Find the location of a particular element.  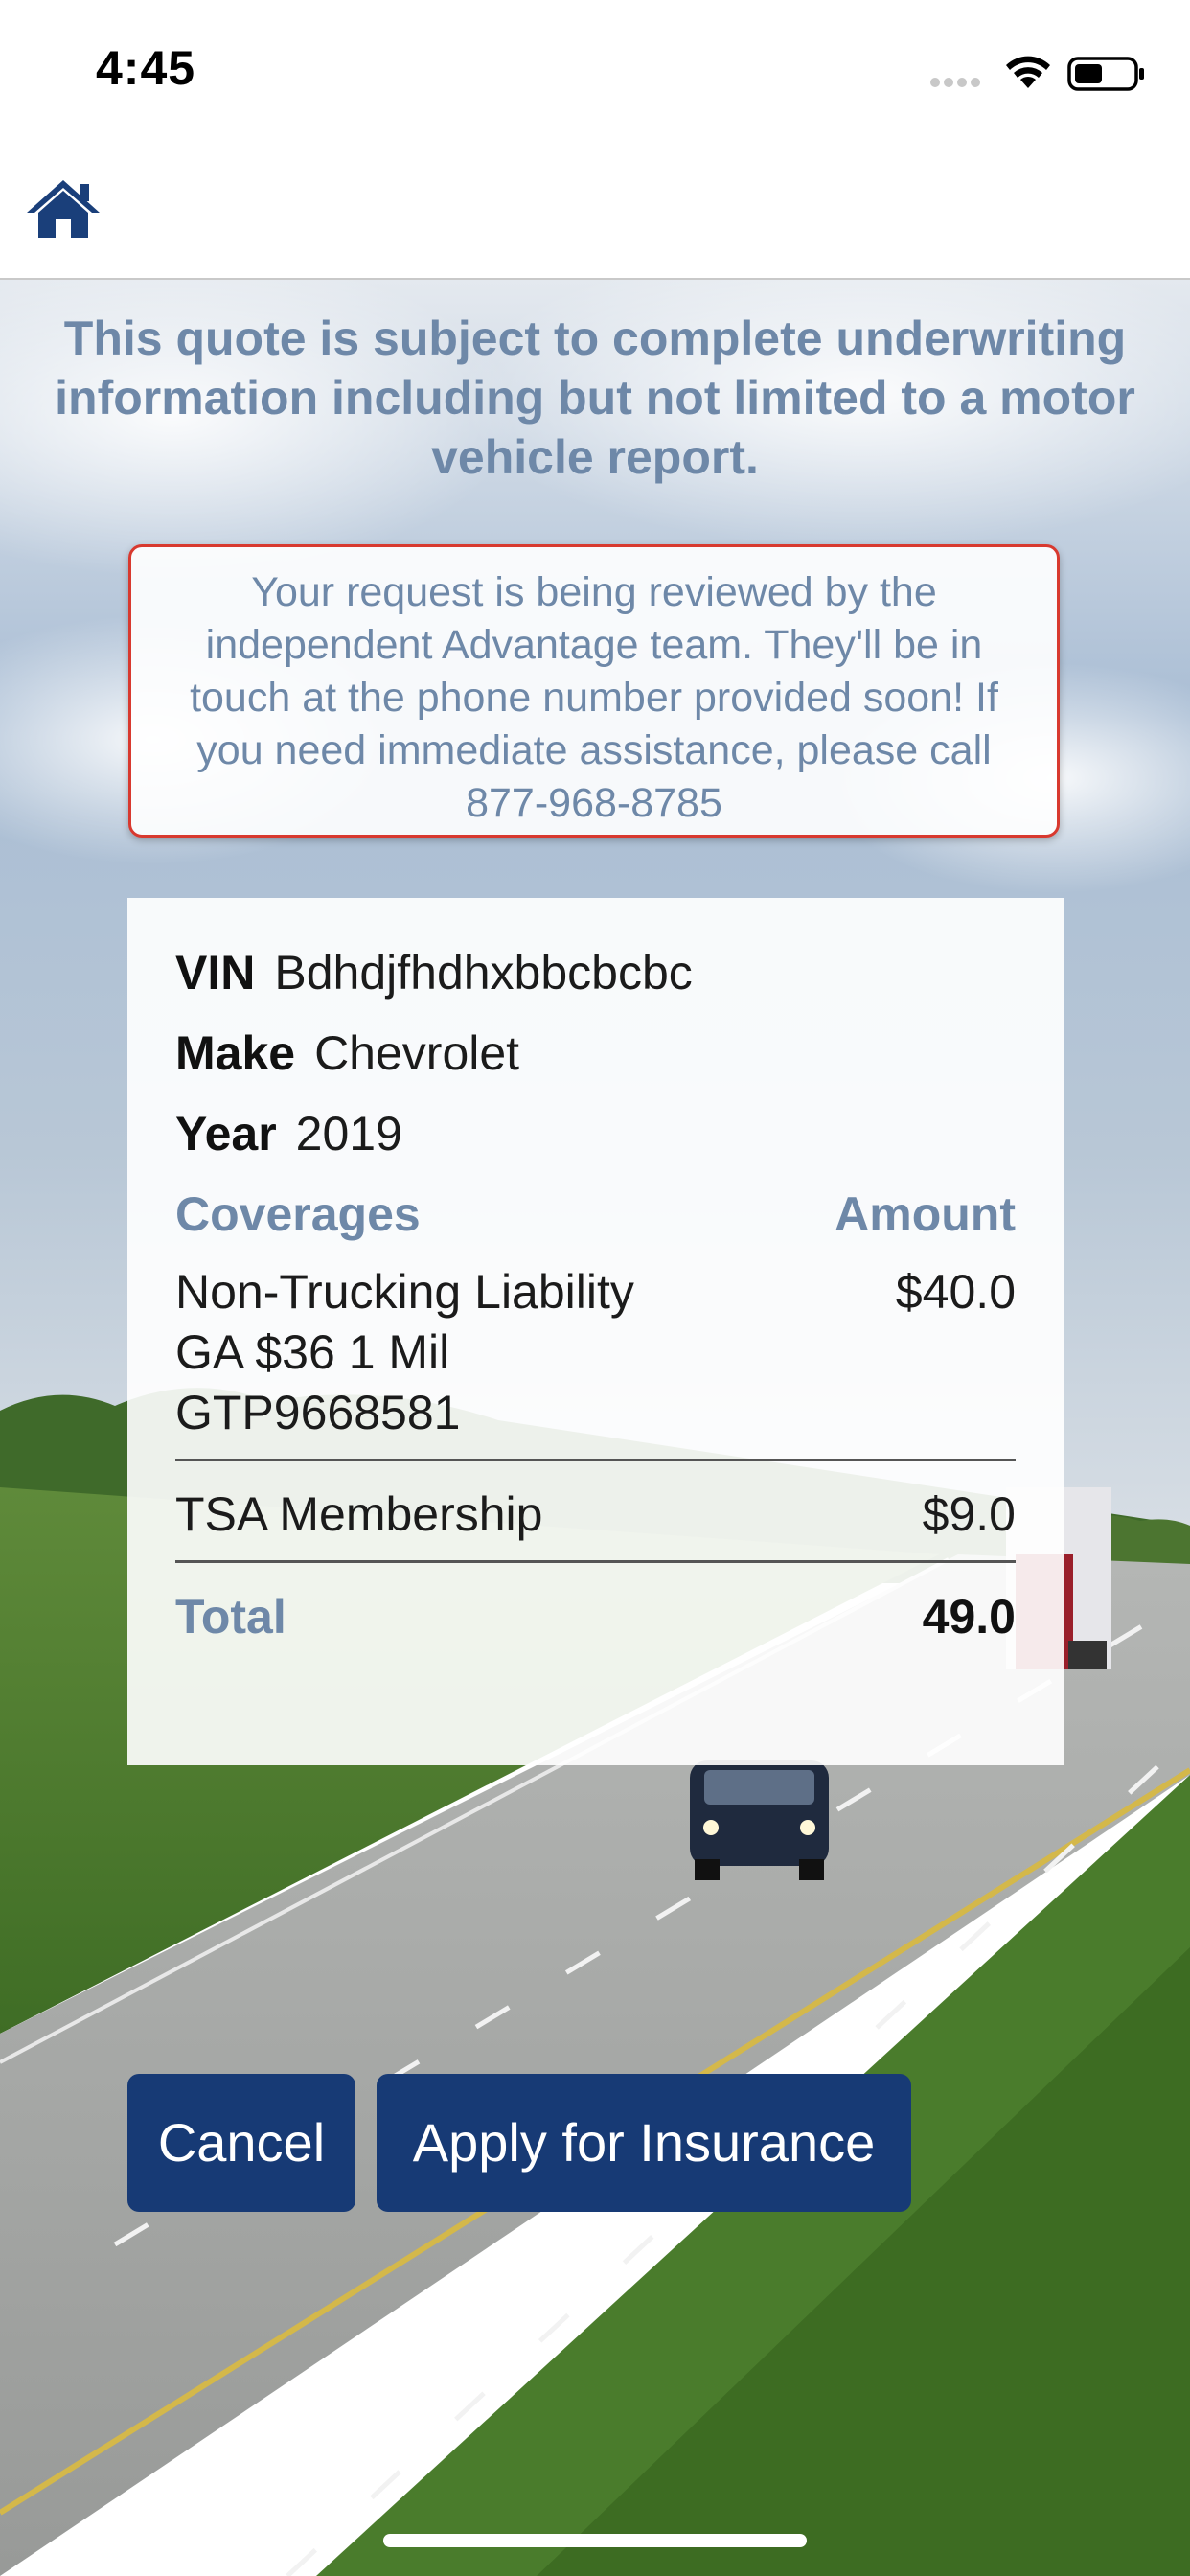

year-value: 2019 is located at coordinates (349, 1134).